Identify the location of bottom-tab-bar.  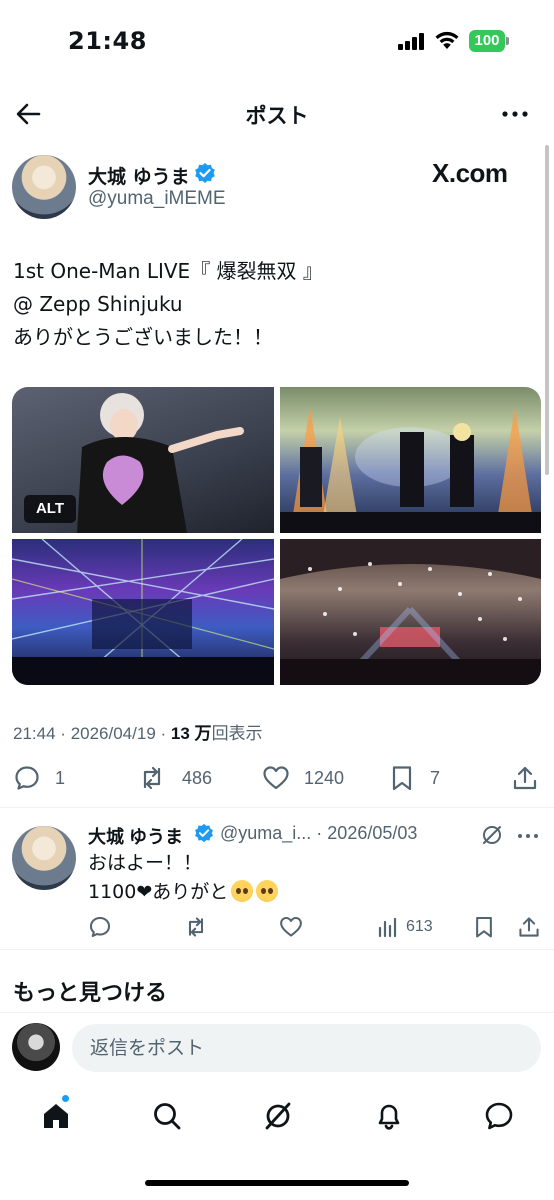
(277, 1120).